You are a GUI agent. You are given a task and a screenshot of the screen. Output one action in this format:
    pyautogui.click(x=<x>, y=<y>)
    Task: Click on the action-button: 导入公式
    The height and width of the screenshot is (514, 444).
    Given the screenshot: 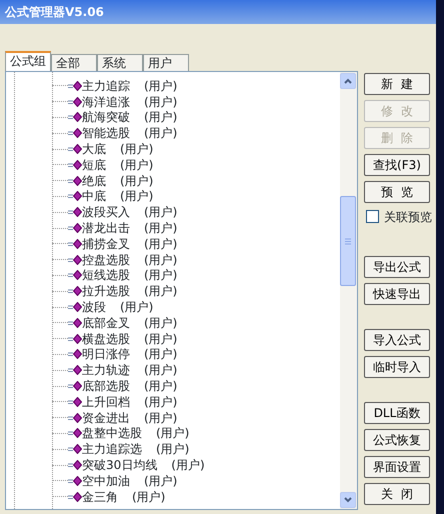 What is the action you would take?
    pyautogui.click(x=397, y=339)
    